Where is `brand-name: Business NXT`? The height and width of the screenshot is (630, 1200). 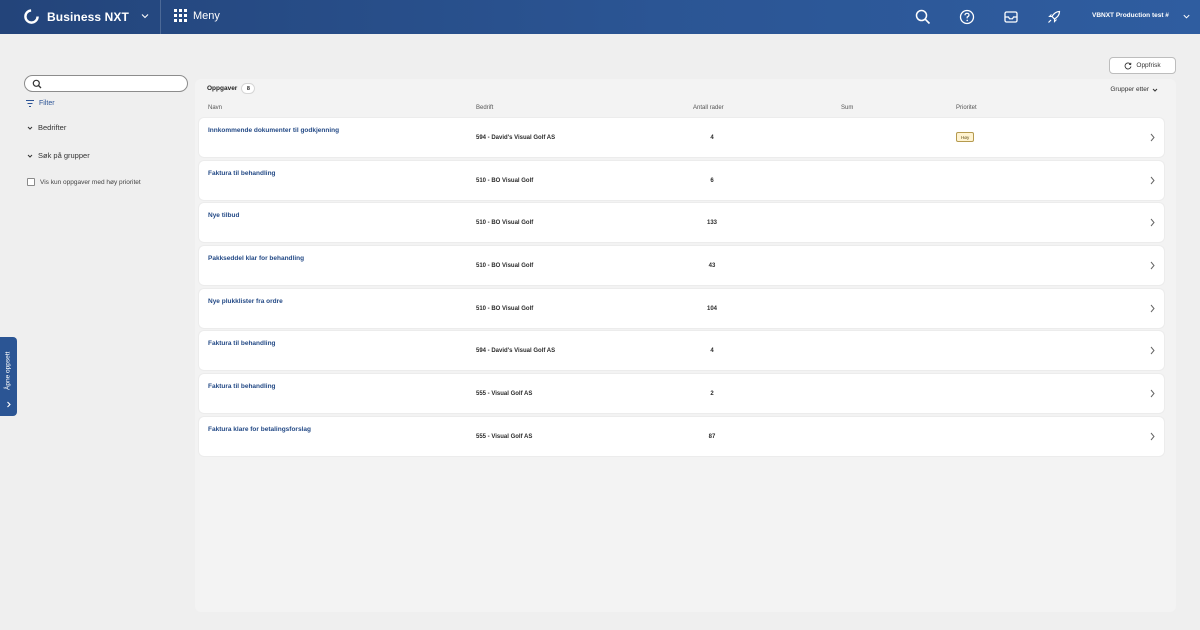
brand-name: Business NXT is located at coordinates (88, 16).